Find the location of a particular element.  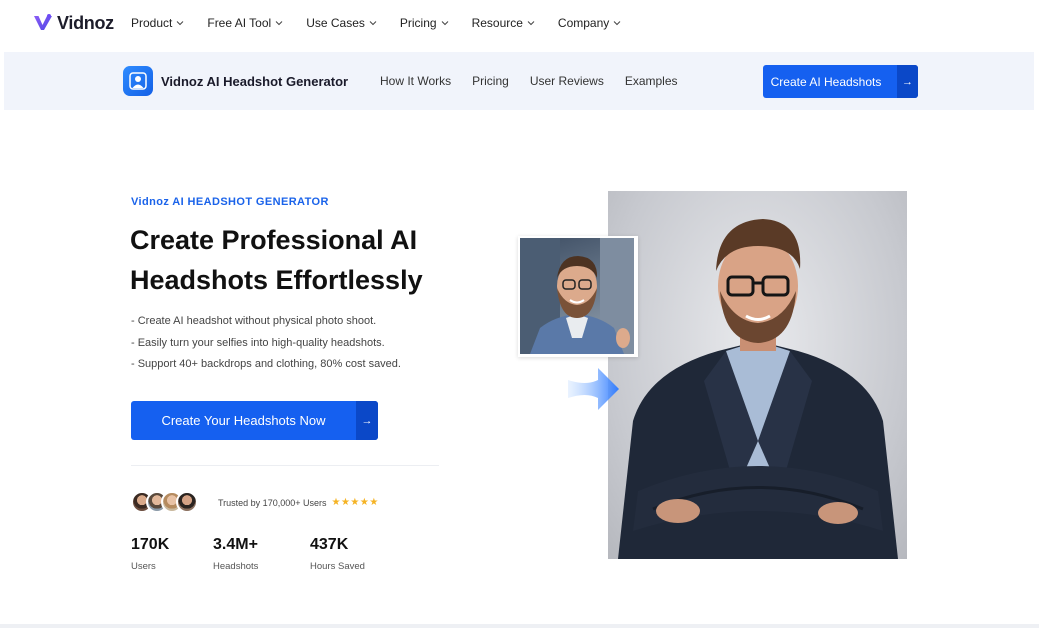

vidnoz-logo-icon is located at coordinates (43, 22).